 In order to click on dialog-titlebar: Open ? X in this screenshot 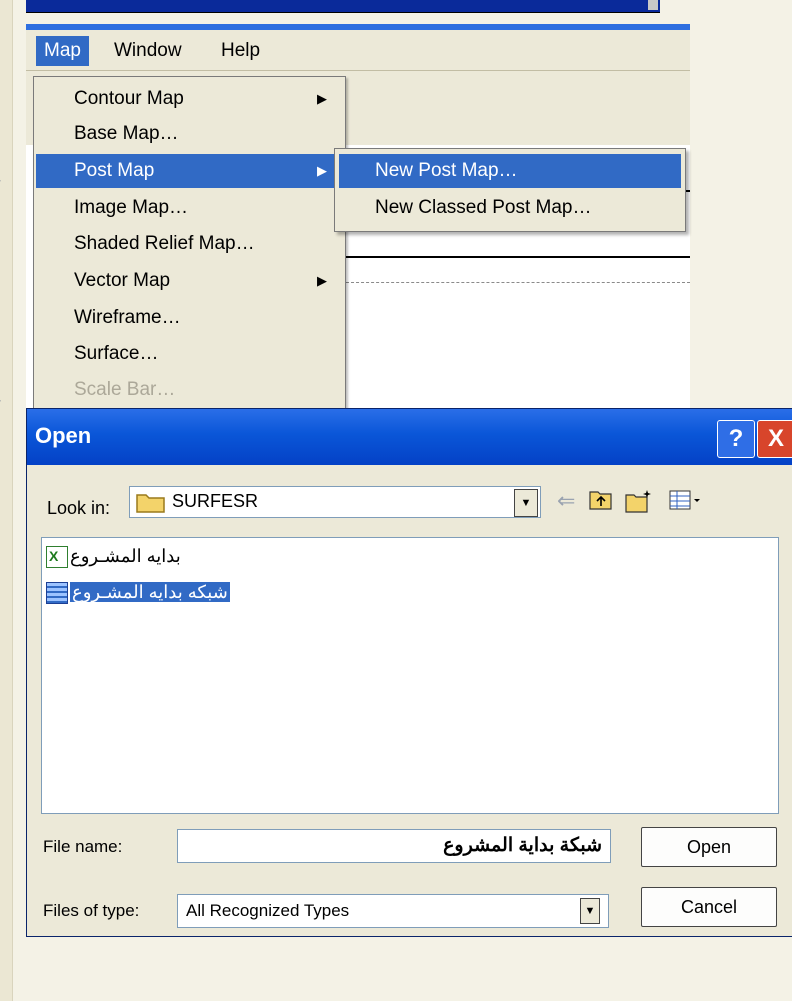, I will do `click(409, 437)`.